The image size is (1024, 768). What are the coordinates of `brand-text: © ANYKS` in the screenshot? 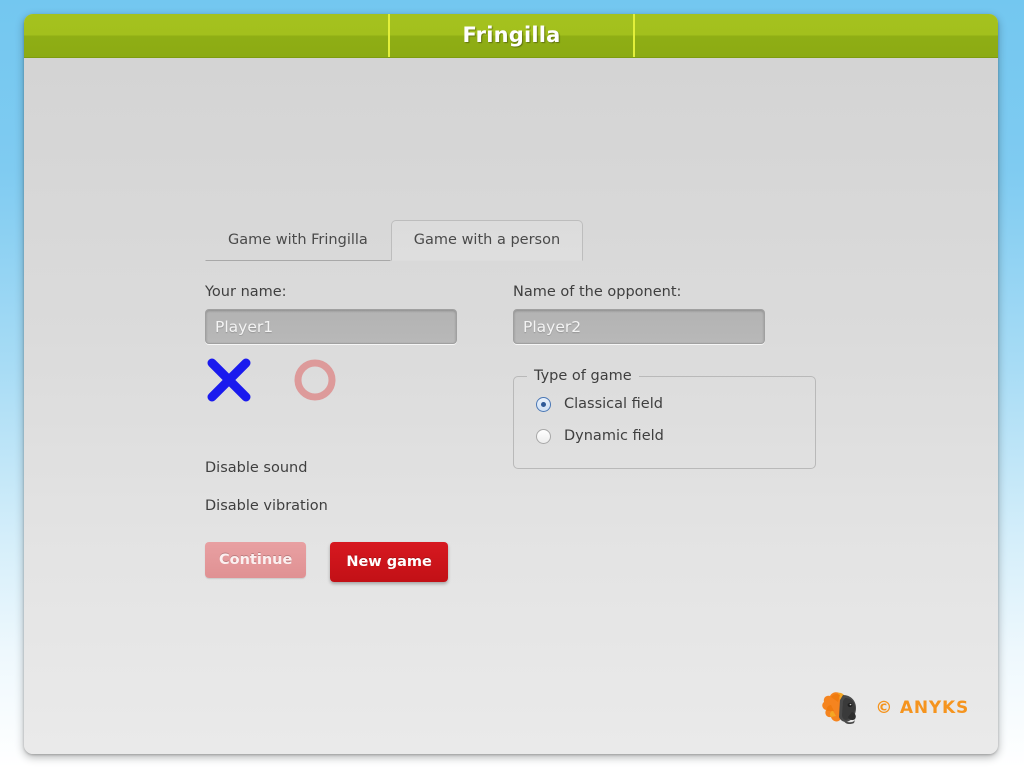 It's located at (922, 708).